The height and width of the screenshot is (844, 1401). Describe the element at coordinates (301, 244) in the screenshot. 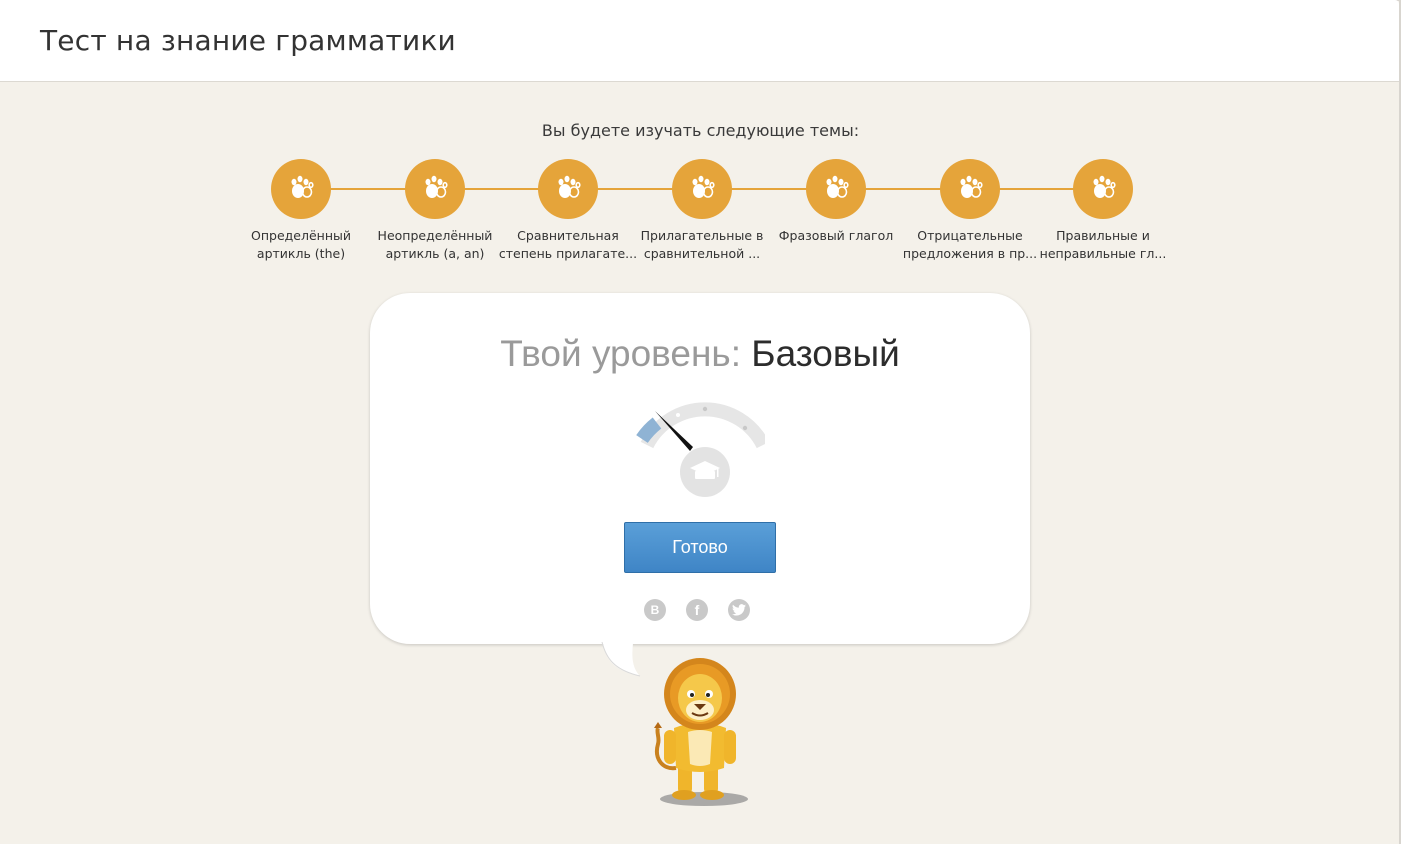

I see `topic-label: Определённый артикль (the)` at that location.